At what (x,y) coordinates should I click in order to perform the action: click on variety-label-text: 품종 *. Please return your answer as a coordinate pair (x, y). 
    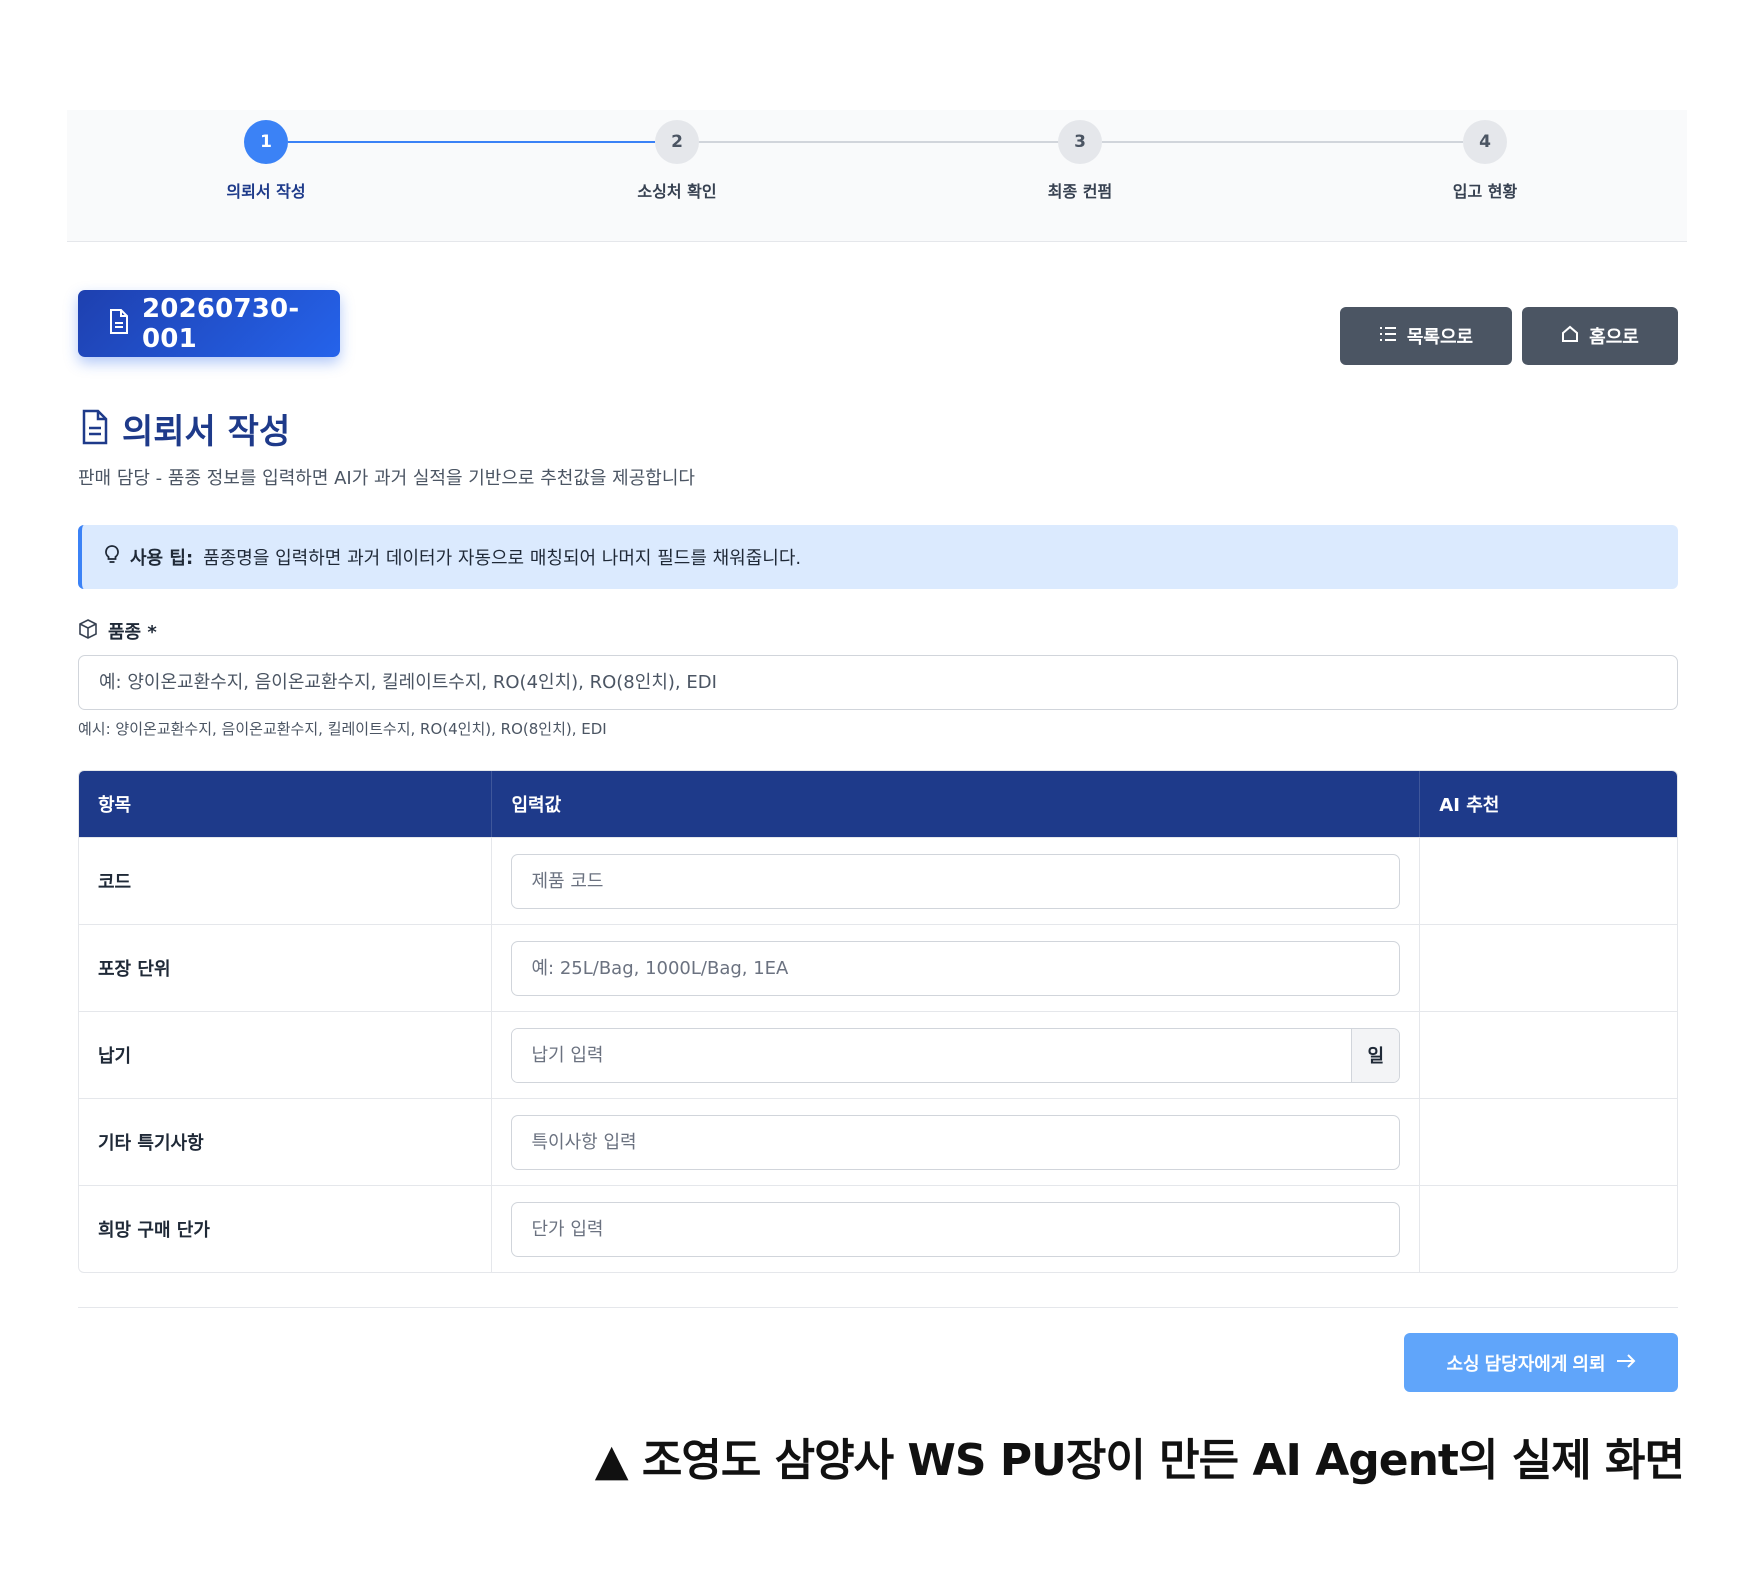
    Looking at the image, I should click on (132, 632).